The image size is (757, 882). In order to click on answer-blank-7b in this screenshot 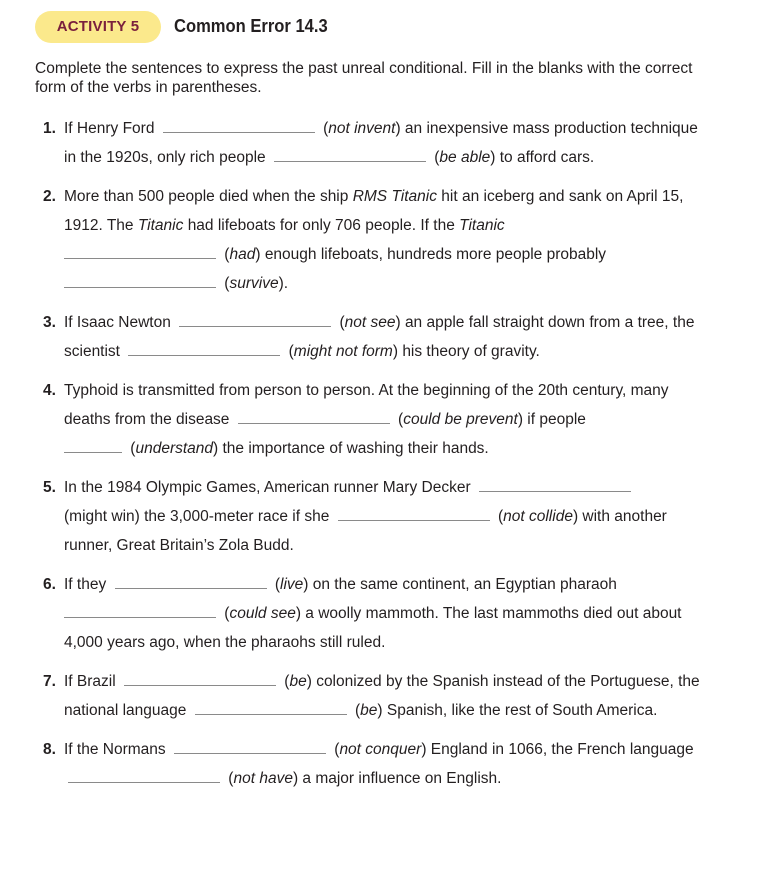, I will do `click(270, 707)`.